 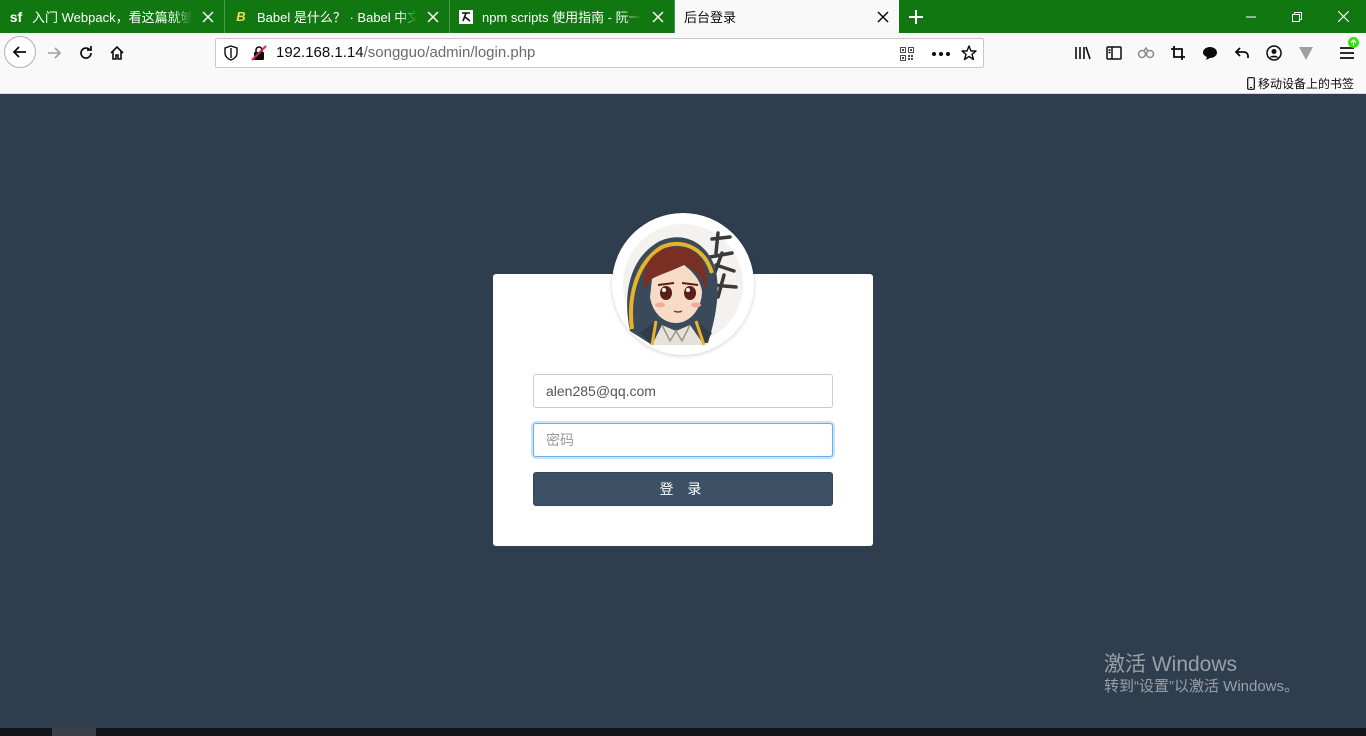 I want to click on plus-icon, so click(x=916, y=16).